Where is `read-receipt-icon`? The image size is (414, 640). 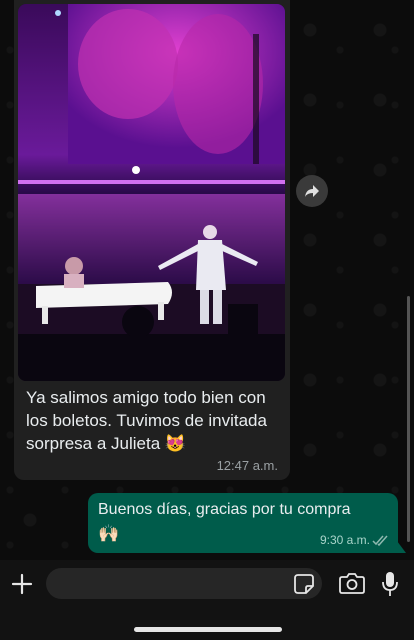 read-receipt-icon is located at coordinates (381, 542).